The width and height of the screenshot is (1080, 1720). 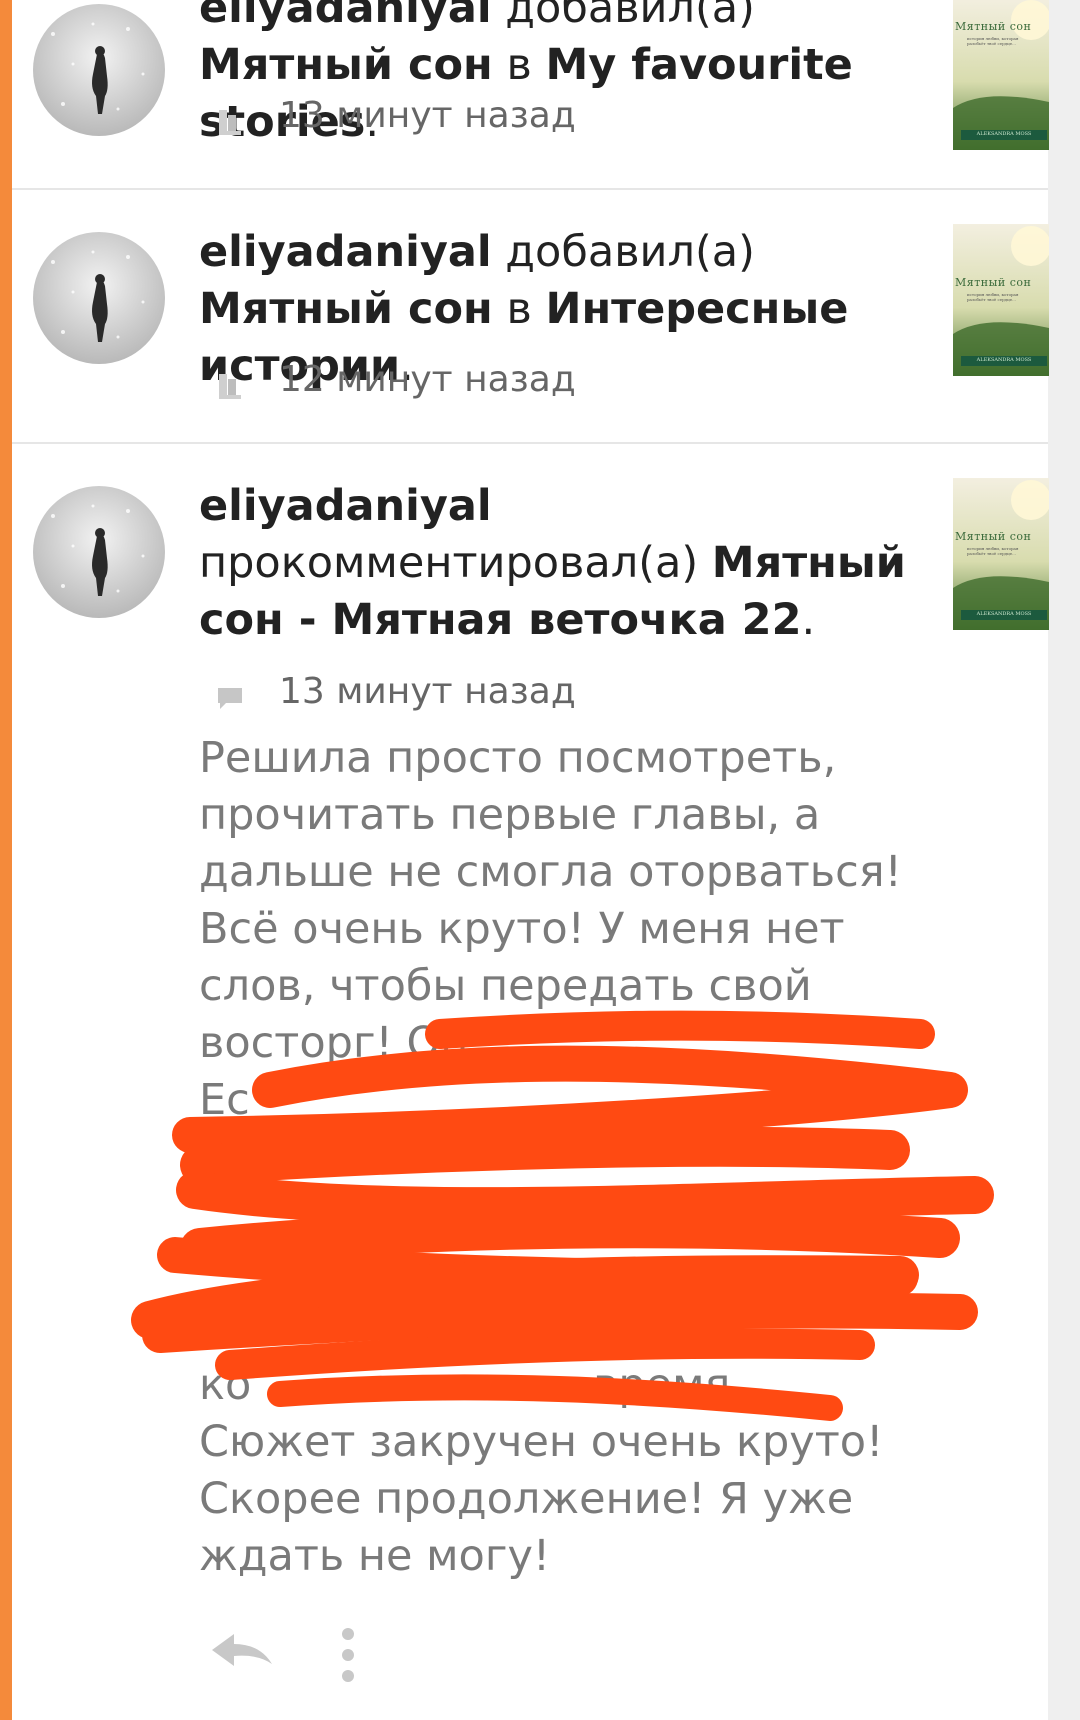 What do you see at coordinates (530, 1660) in the screenshot?
I see `comment-actions` at bounding box center [530, 1660].